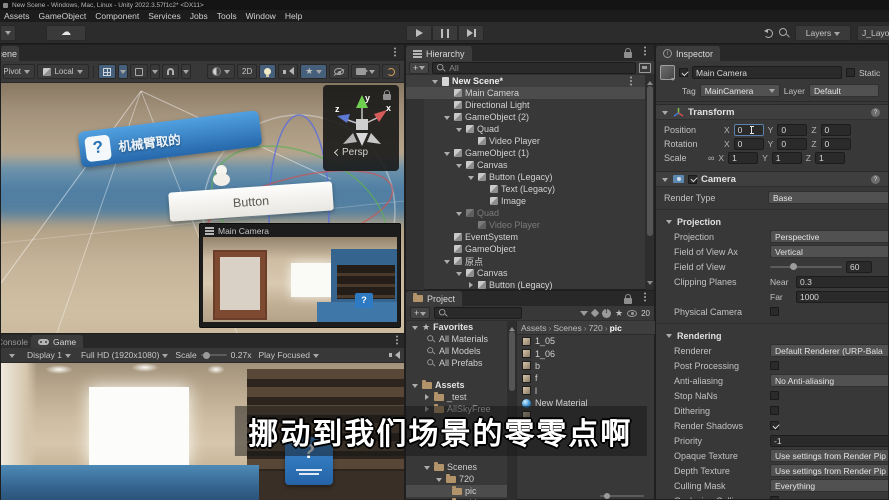 The image size is (889, 500). What do you see at coordinates (17, 16) in the screenshot?
I see `menu-assets: Assets` at bounding box center [17, 16].